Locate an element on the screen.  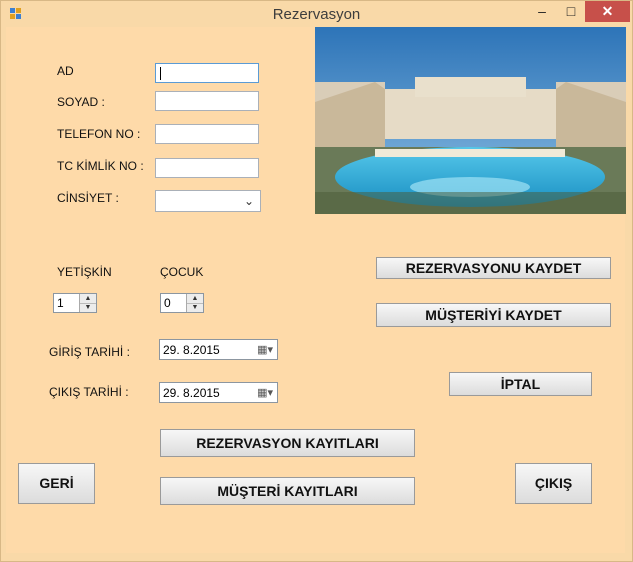
text-caret is located at coordinates (160, 73).